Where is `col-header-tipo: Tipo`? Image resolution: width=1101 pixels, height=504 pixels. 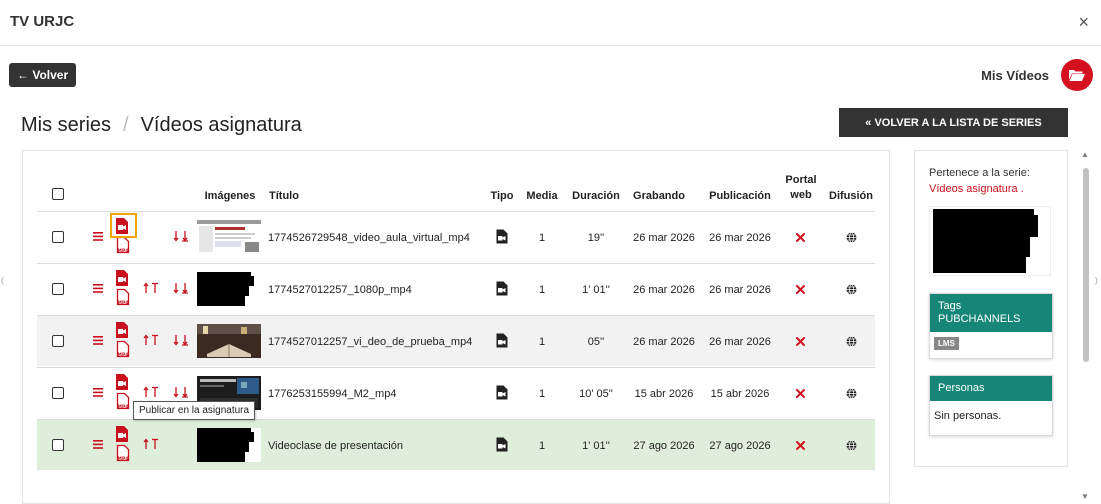 col-header-tipo: Tipo is located at coordinates (502, 196).